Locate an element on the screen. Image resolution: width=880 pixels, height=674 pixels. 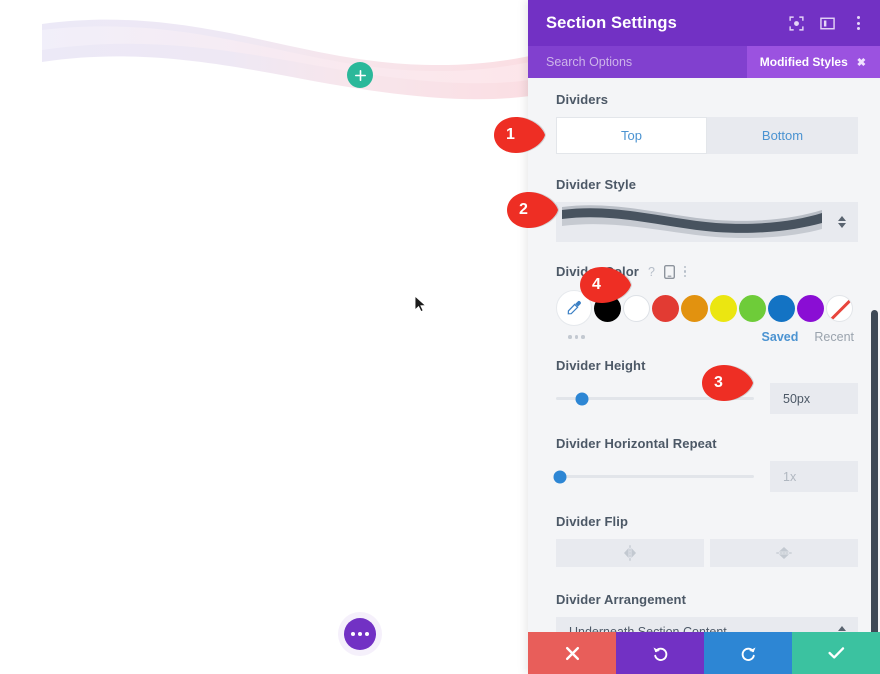
undo-icon is located at coordinates (660, 653).